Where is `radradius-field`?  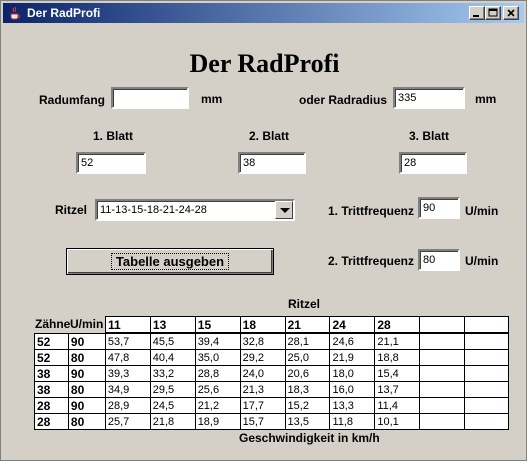
radradius-field is located at coordinates (429, 98).